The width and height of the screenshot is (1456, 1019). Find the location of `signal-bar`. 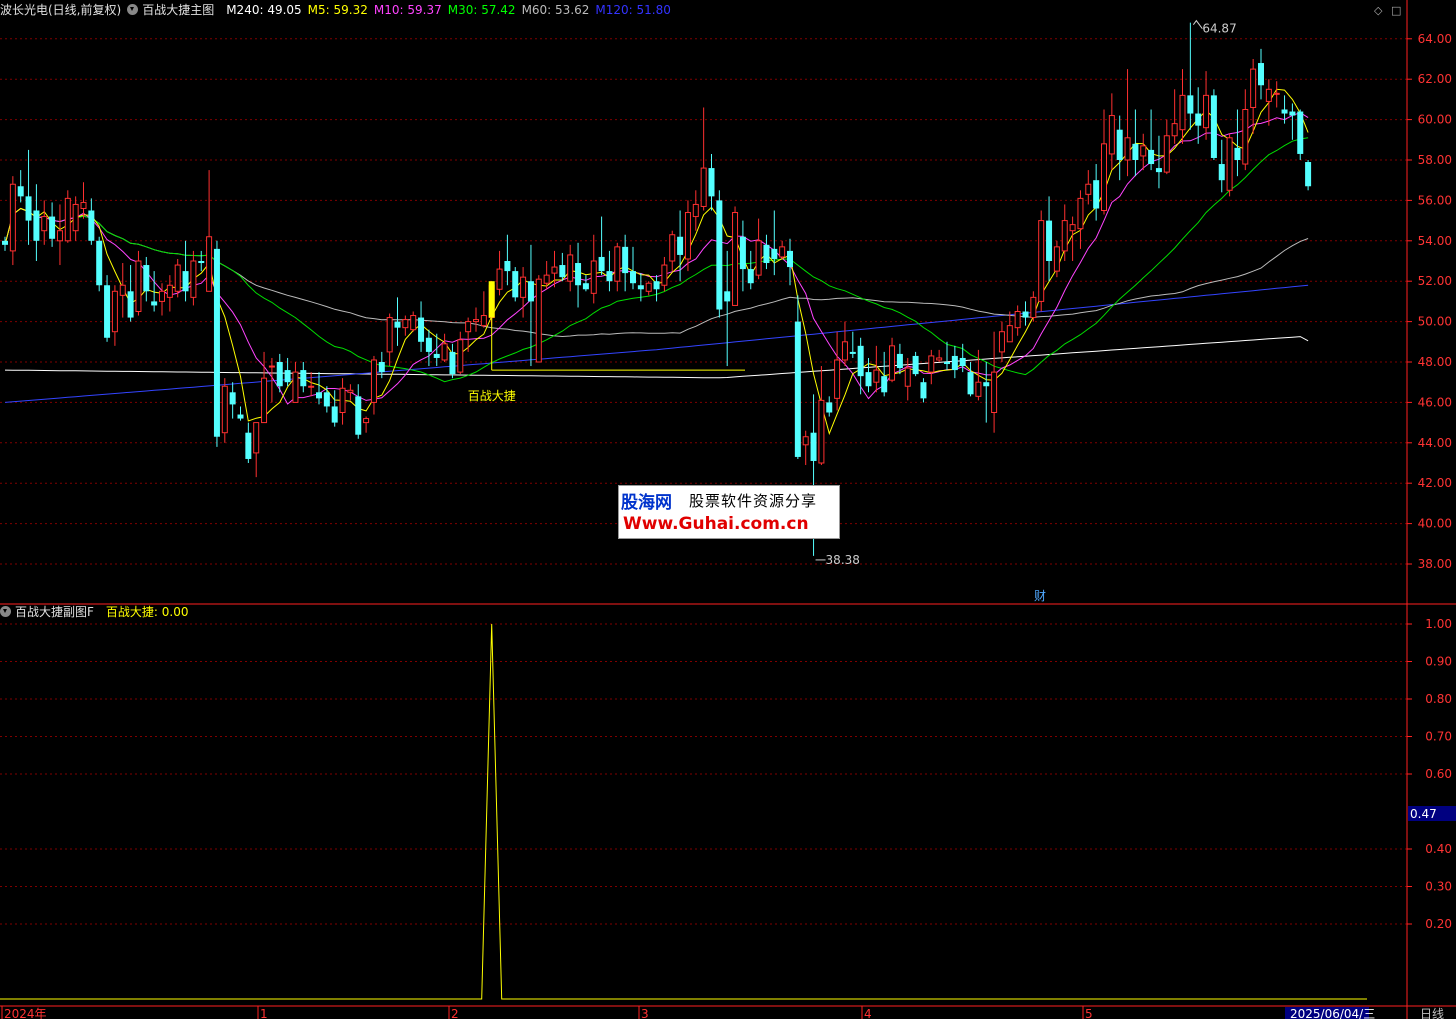

signal-bar is located at coordinates (491, 299).